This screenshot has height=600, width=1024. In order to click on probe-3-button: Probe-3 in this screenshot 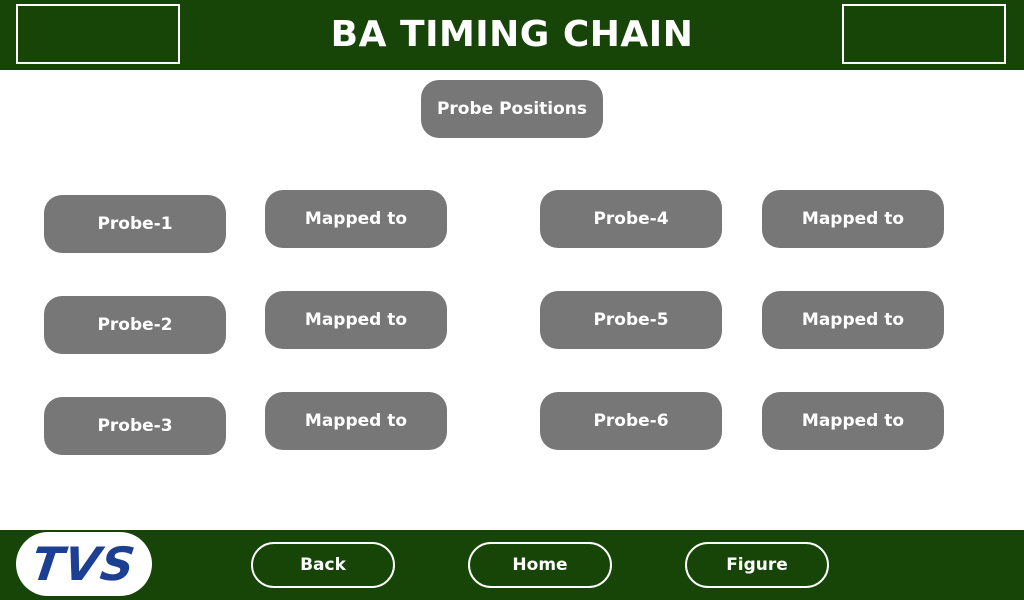, I will do `click(135, 426)`.